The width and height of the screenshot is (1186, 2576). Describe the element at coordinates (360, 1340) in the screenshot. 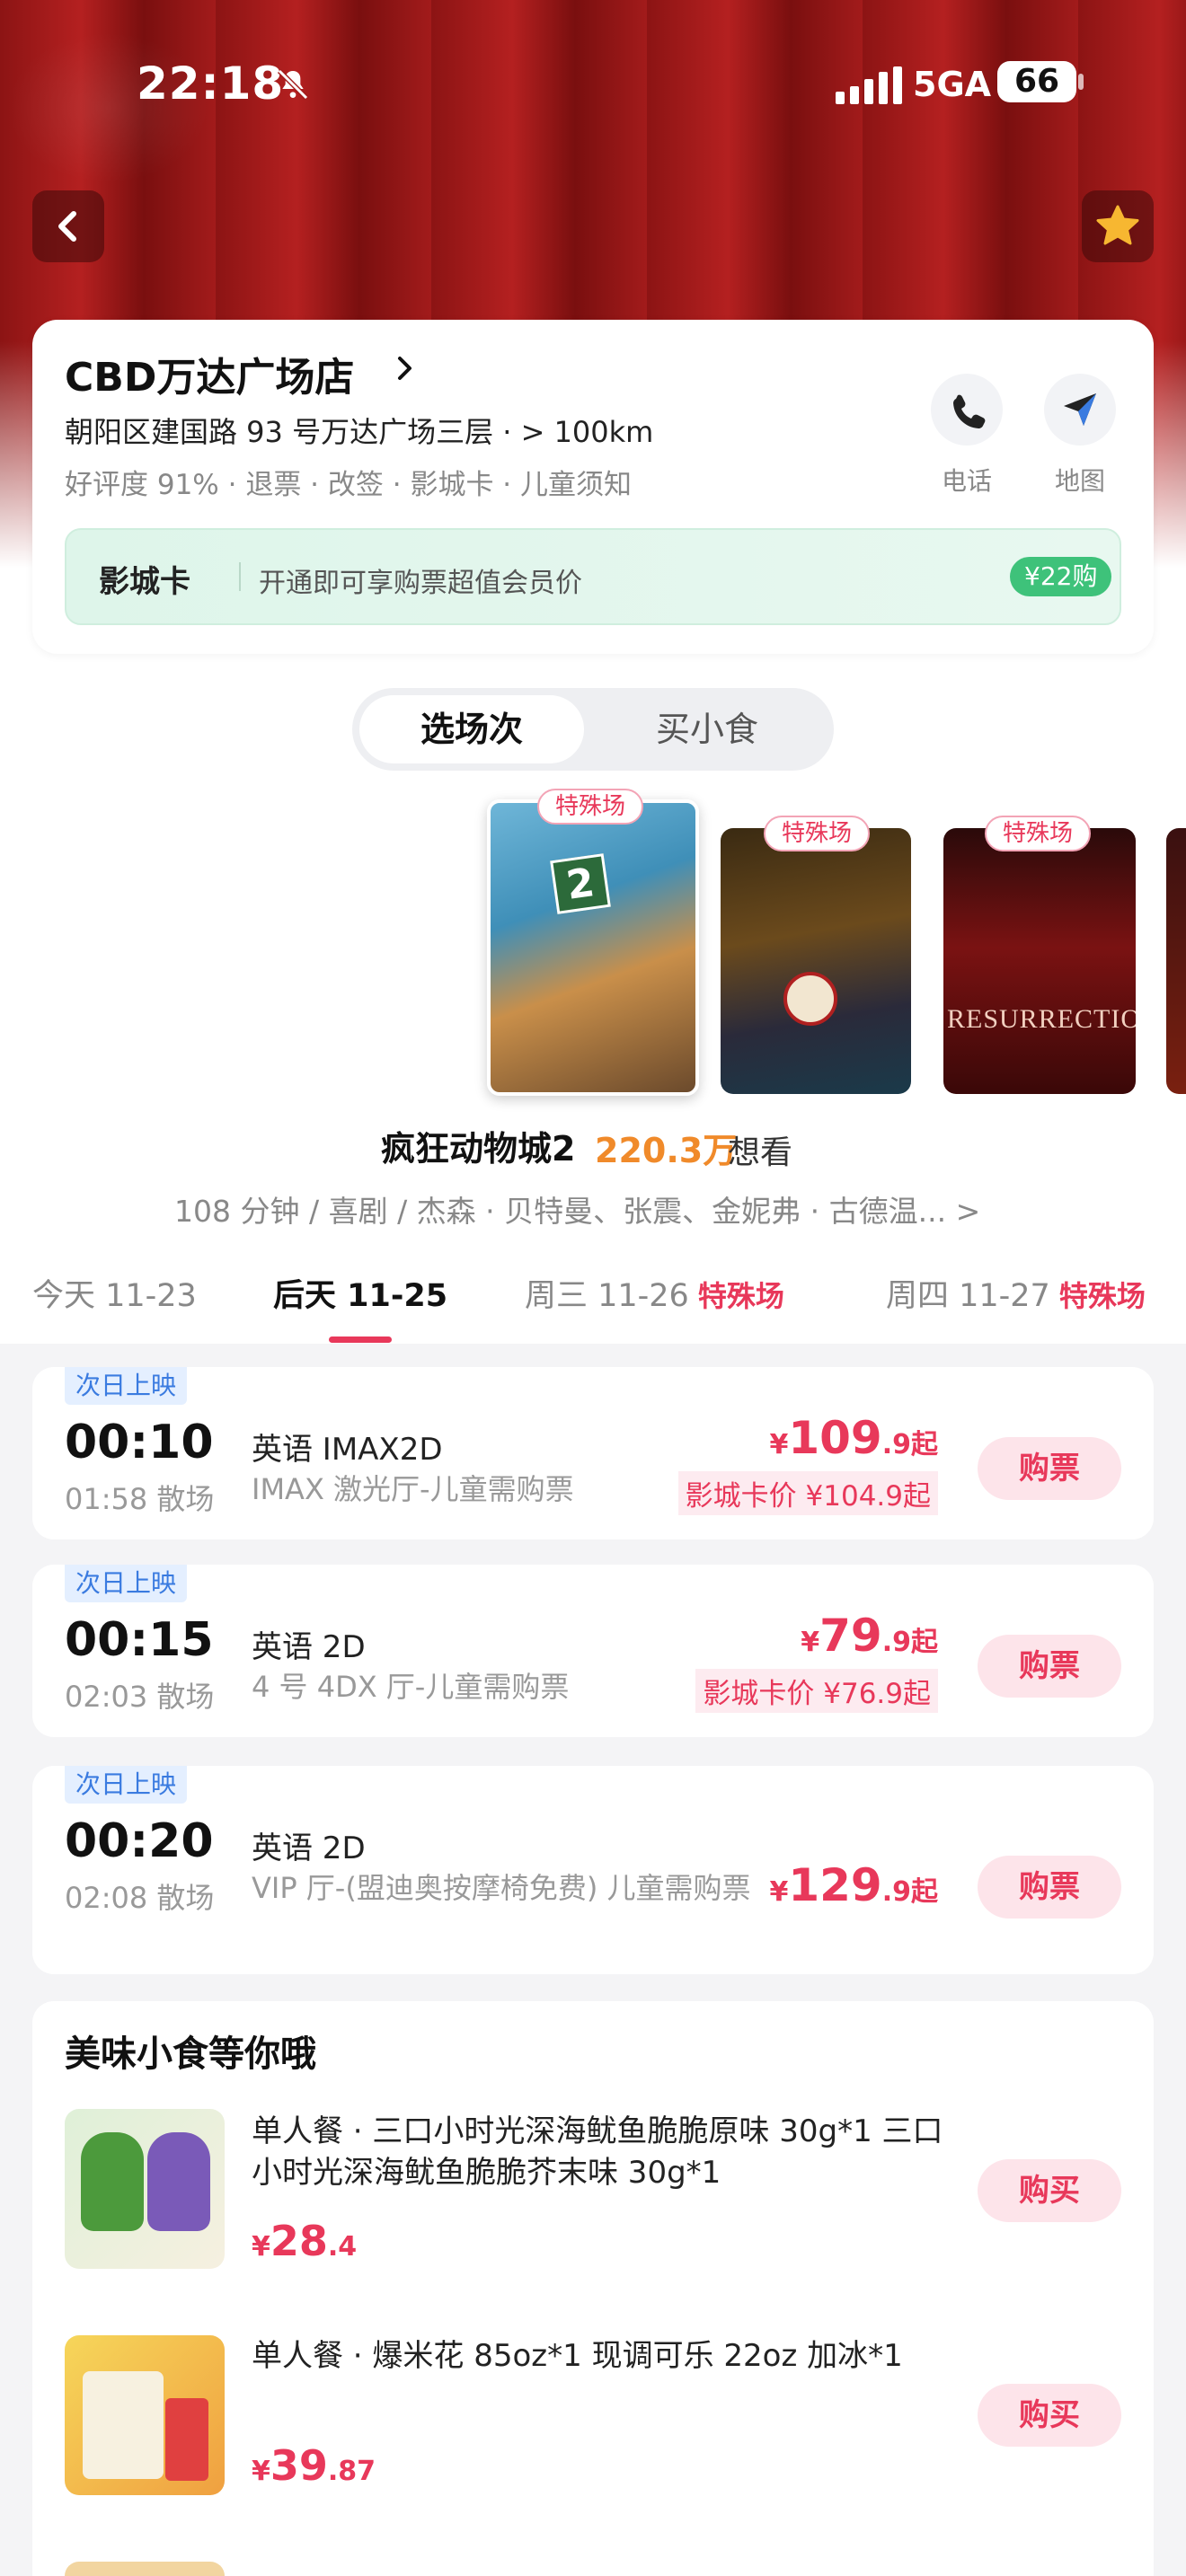

I see `date-tab-indicator` at that location.